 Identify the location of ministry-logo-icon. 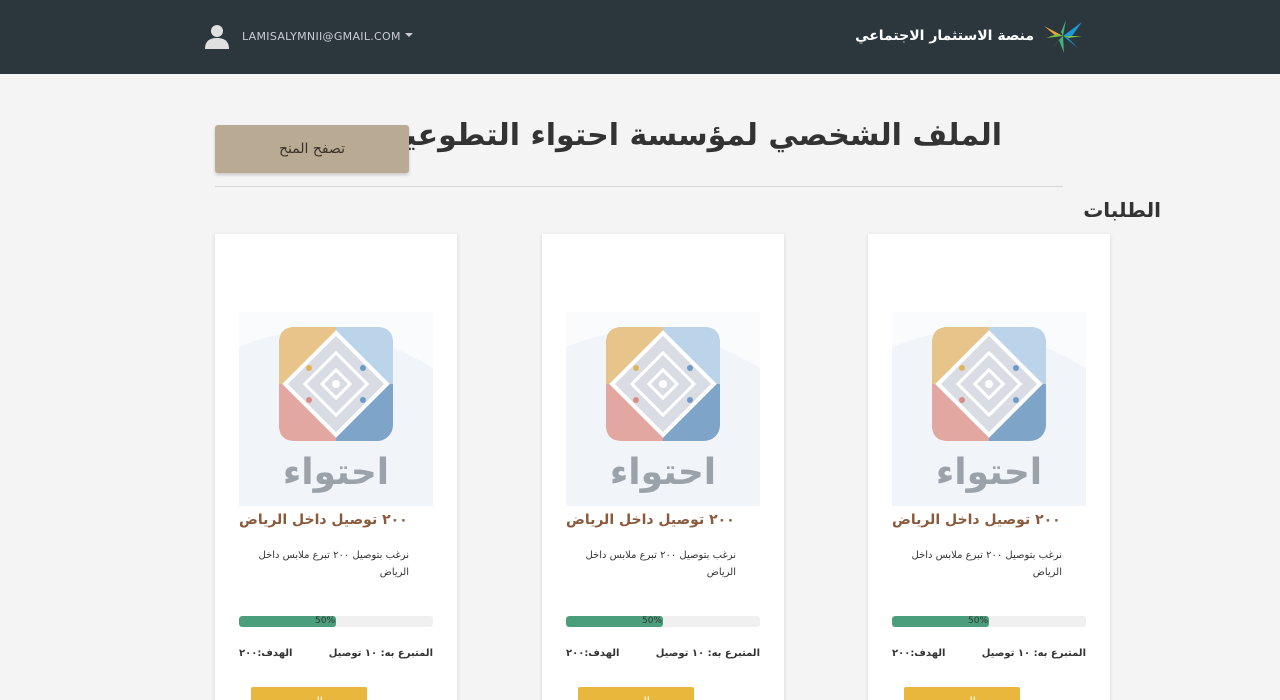
(1063, 36).